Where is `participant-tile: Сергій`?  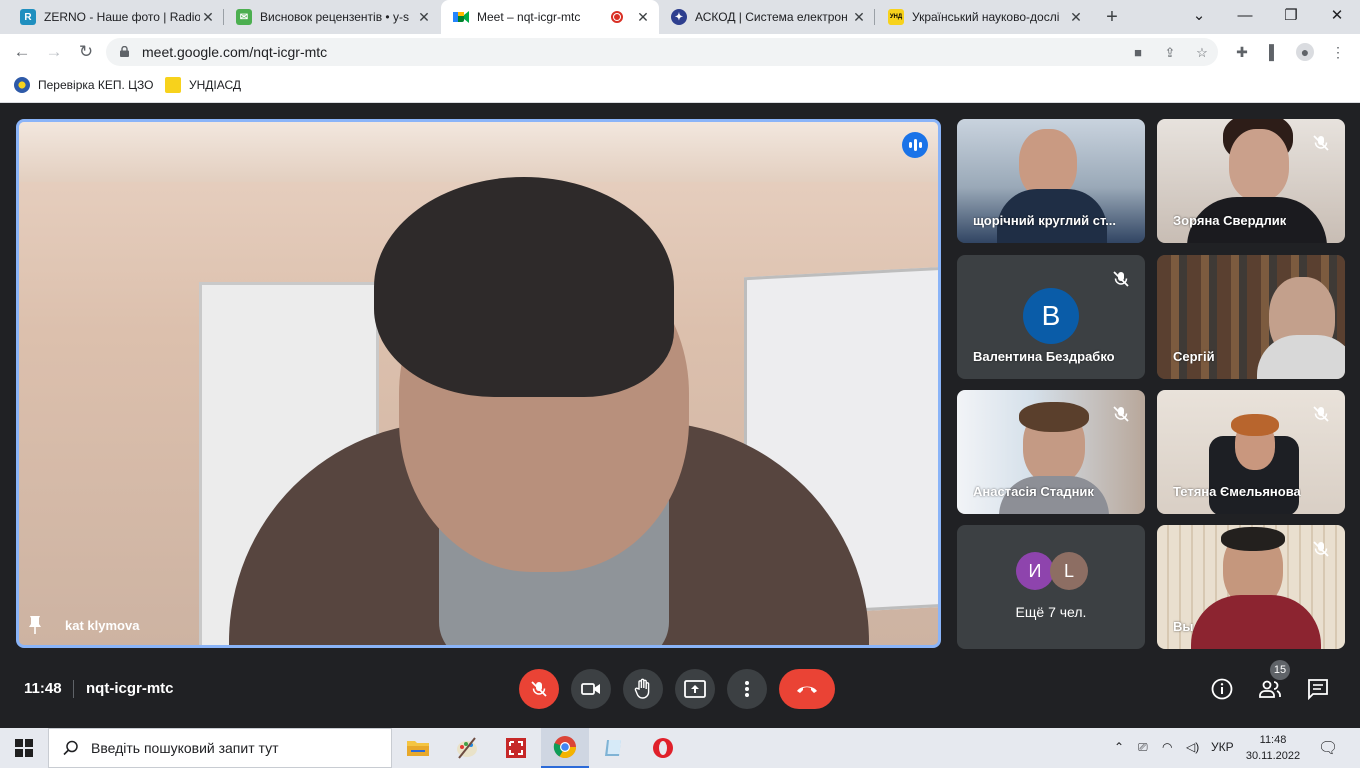 participant-tile: Сергій is located at coordinates (1251, 317).